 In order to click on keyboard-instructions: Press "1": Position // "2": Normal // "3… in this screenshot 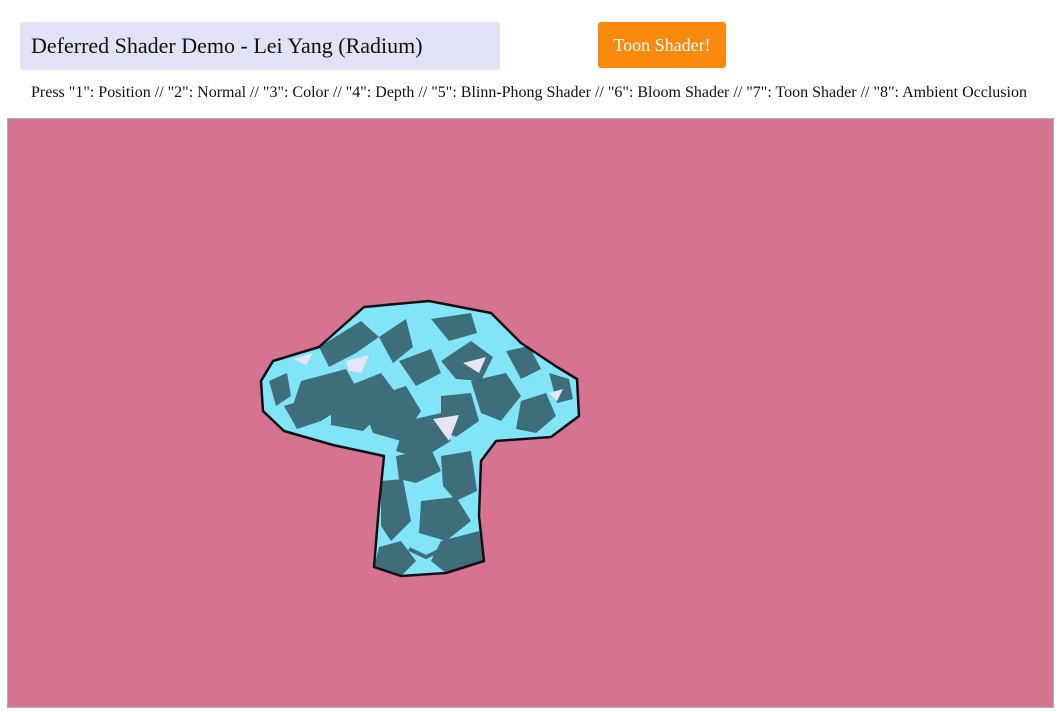, I will do `click(529, 92)`.